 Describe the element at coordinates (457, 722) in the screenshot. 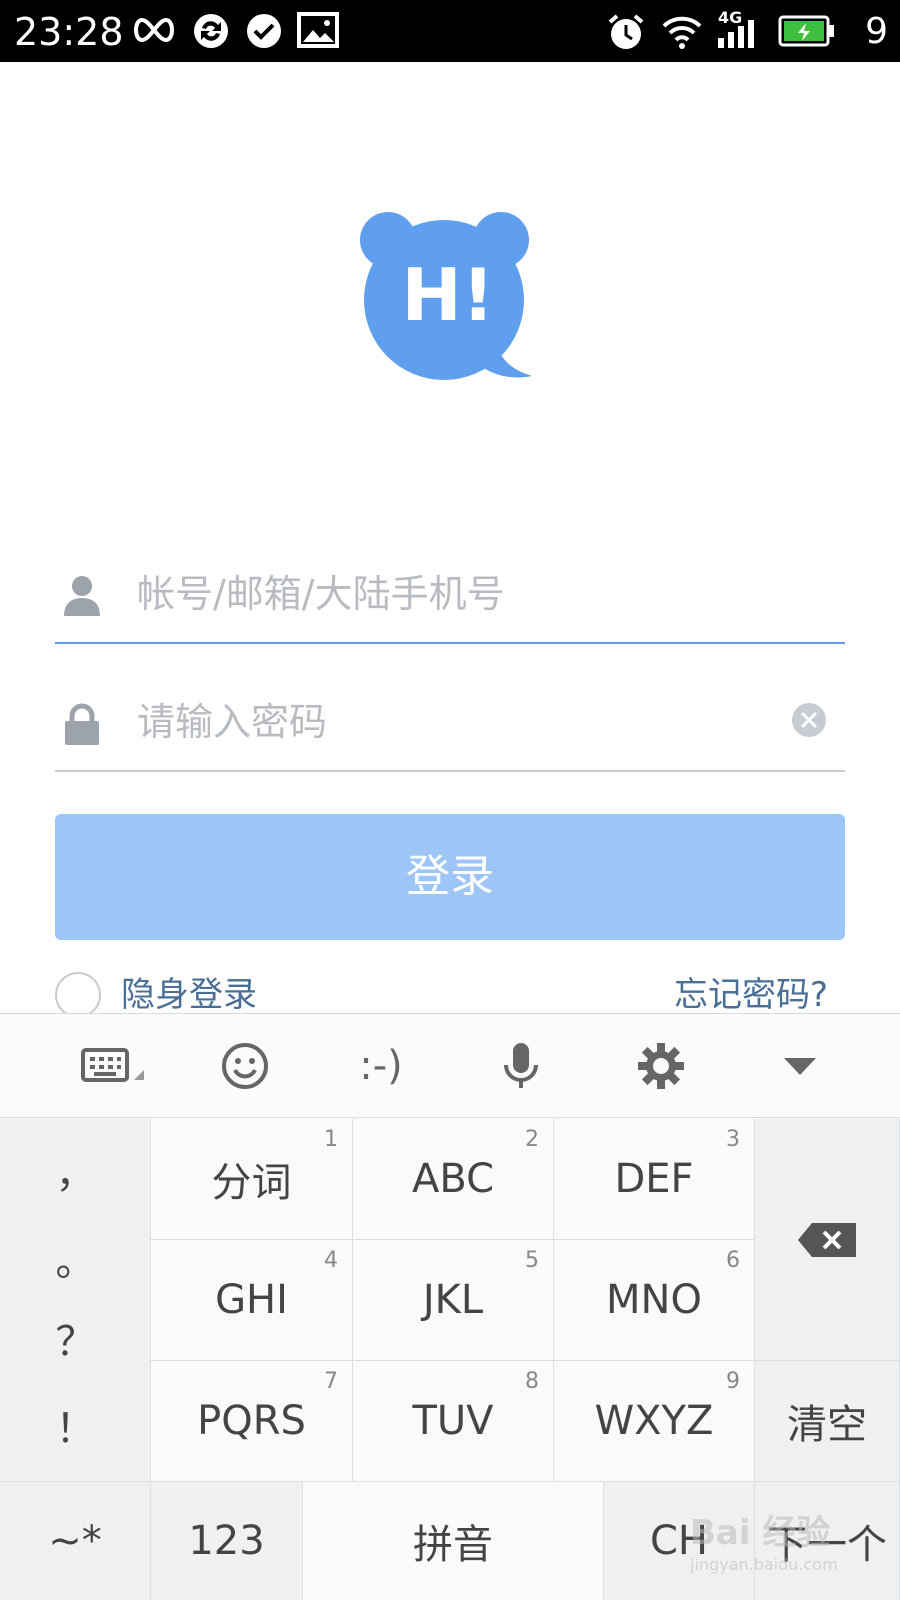

I see `password-input` at that location.